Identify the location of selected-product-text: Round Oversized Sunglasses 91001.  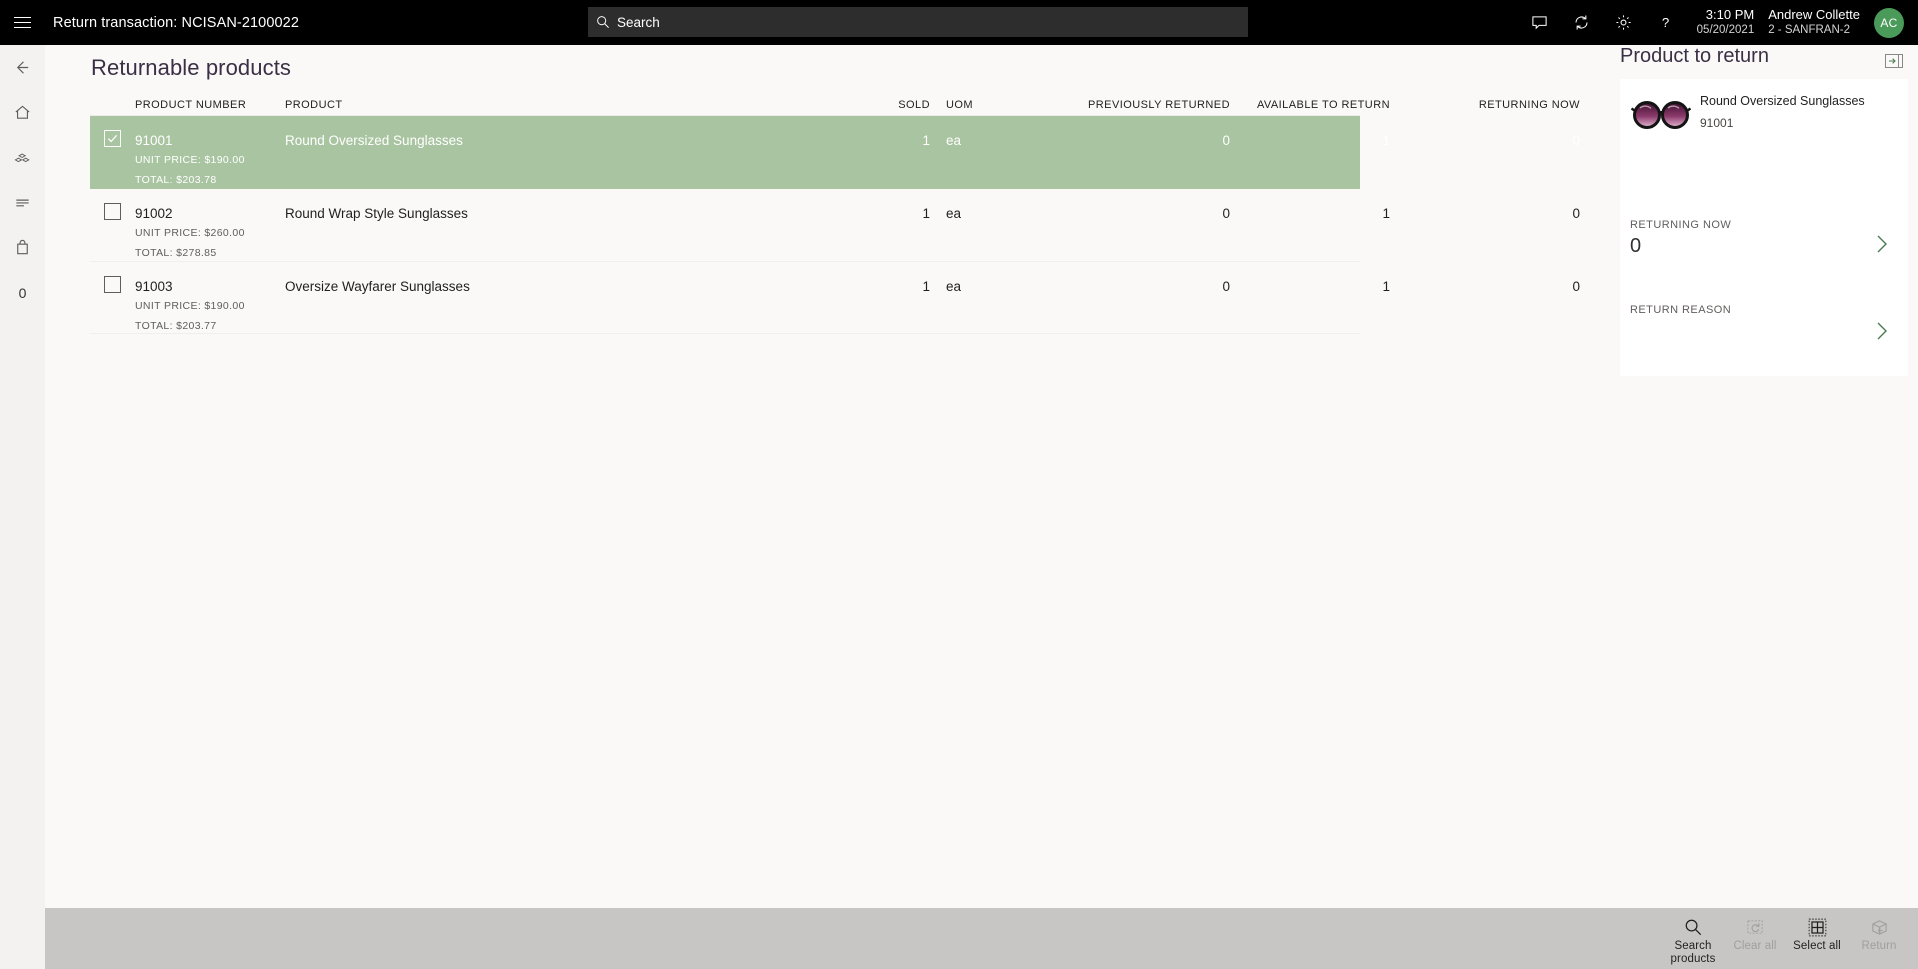
(1779, 115).